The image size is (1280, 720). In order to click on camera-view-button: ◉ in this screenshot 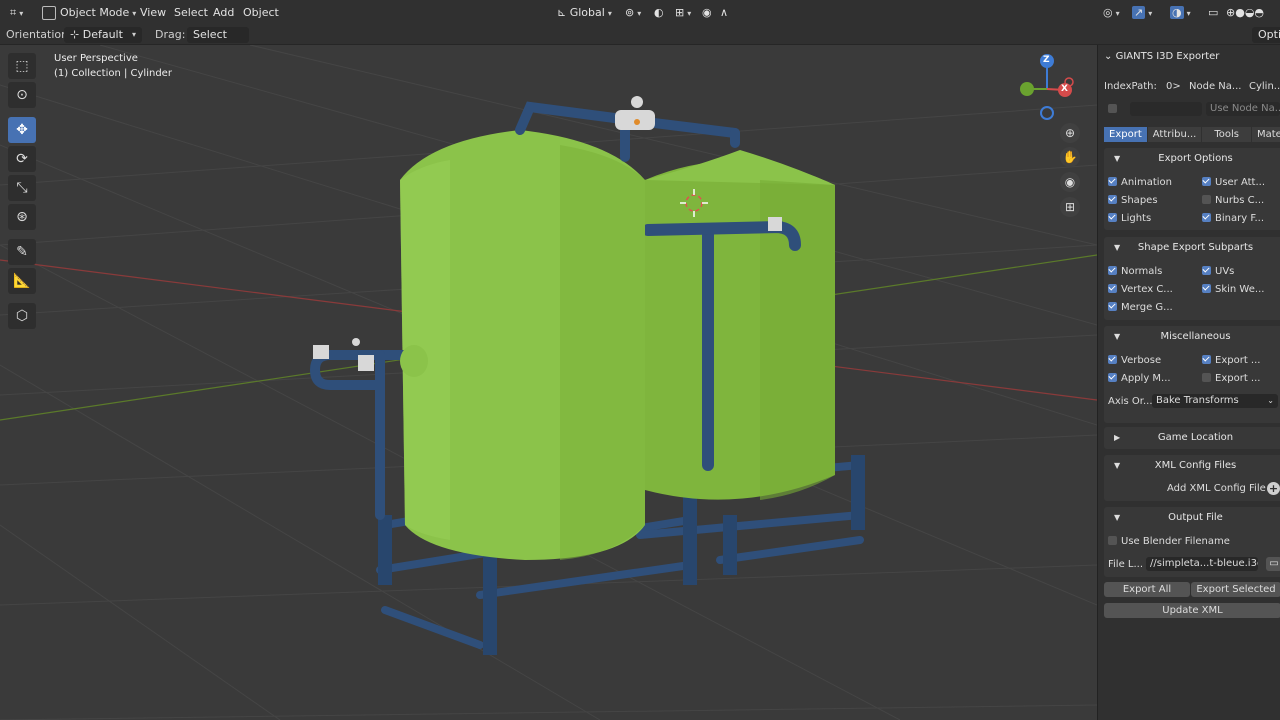, I will do `click(1070, 182)`.